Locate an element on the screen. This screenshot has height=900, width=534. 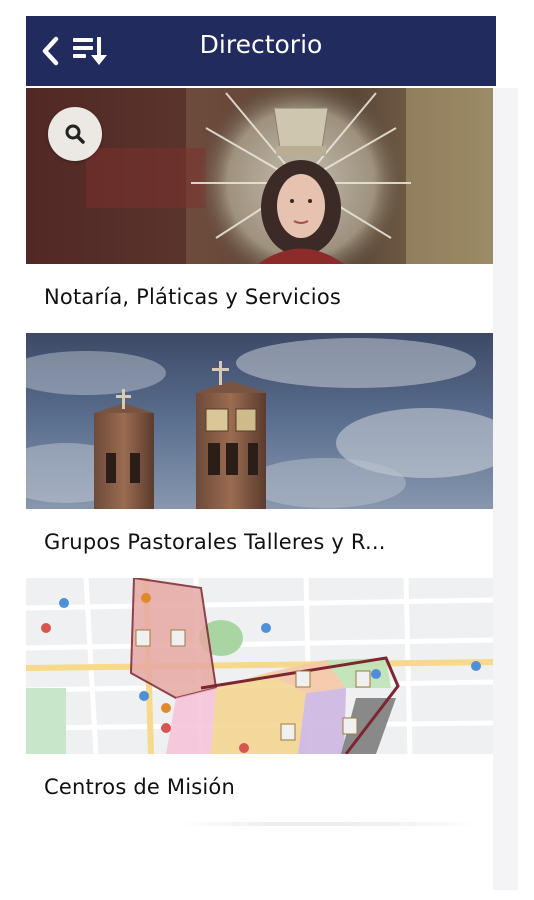
search-icon is located at coordinates (75, 134).